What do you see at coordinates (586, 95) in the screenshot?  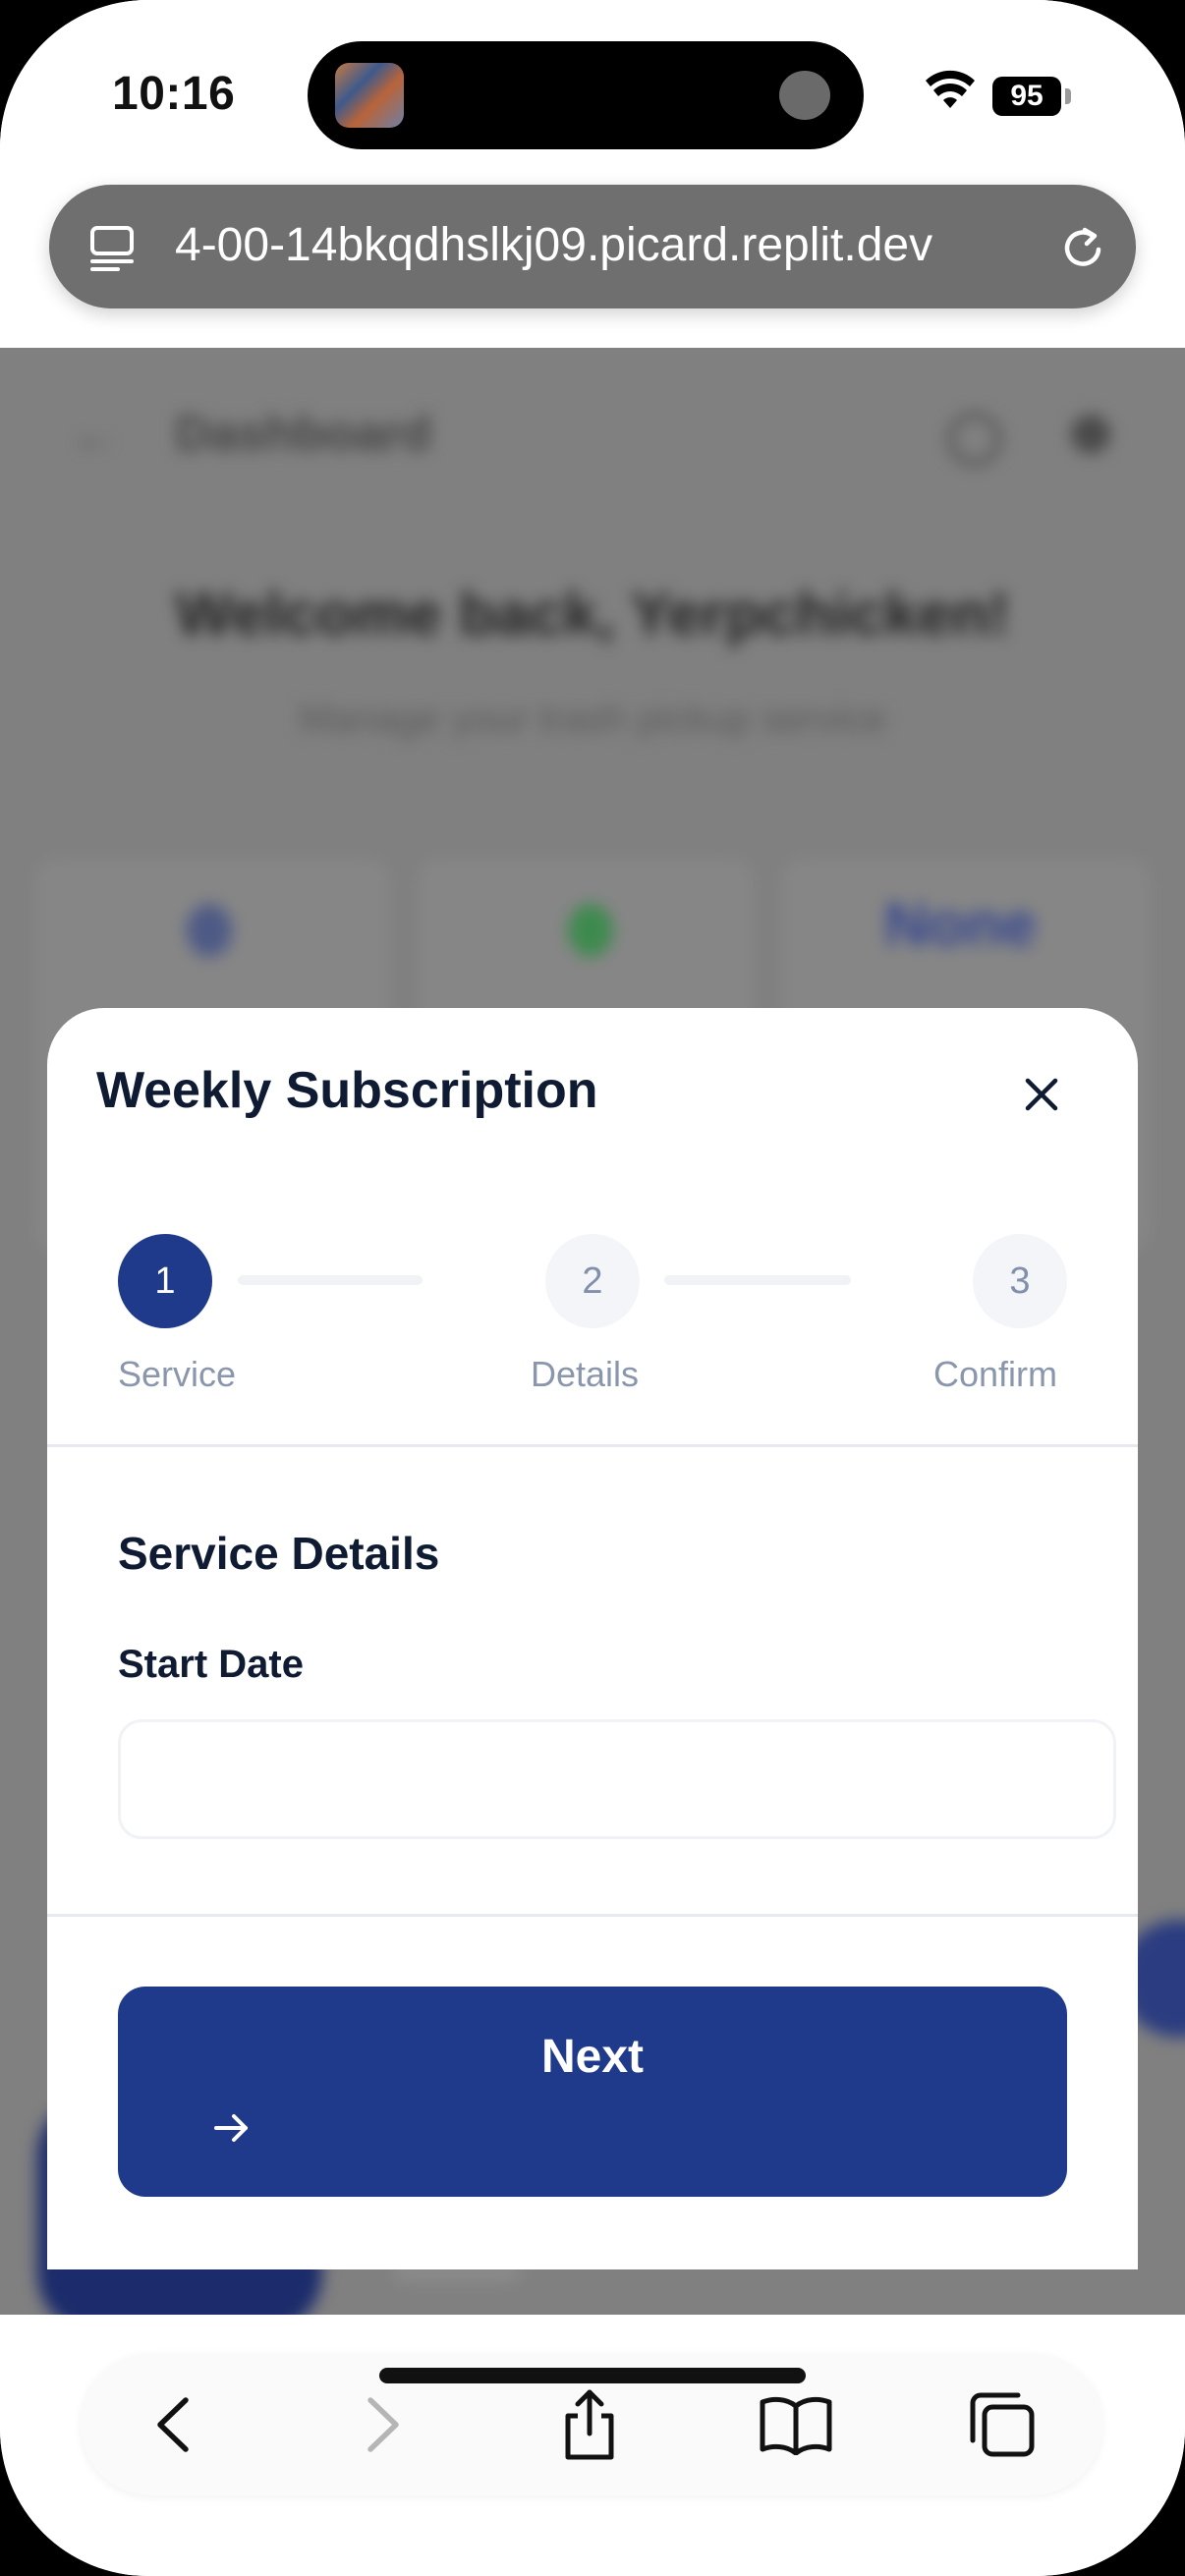 I see `dynamic-island` at bounding box center [586, 95].